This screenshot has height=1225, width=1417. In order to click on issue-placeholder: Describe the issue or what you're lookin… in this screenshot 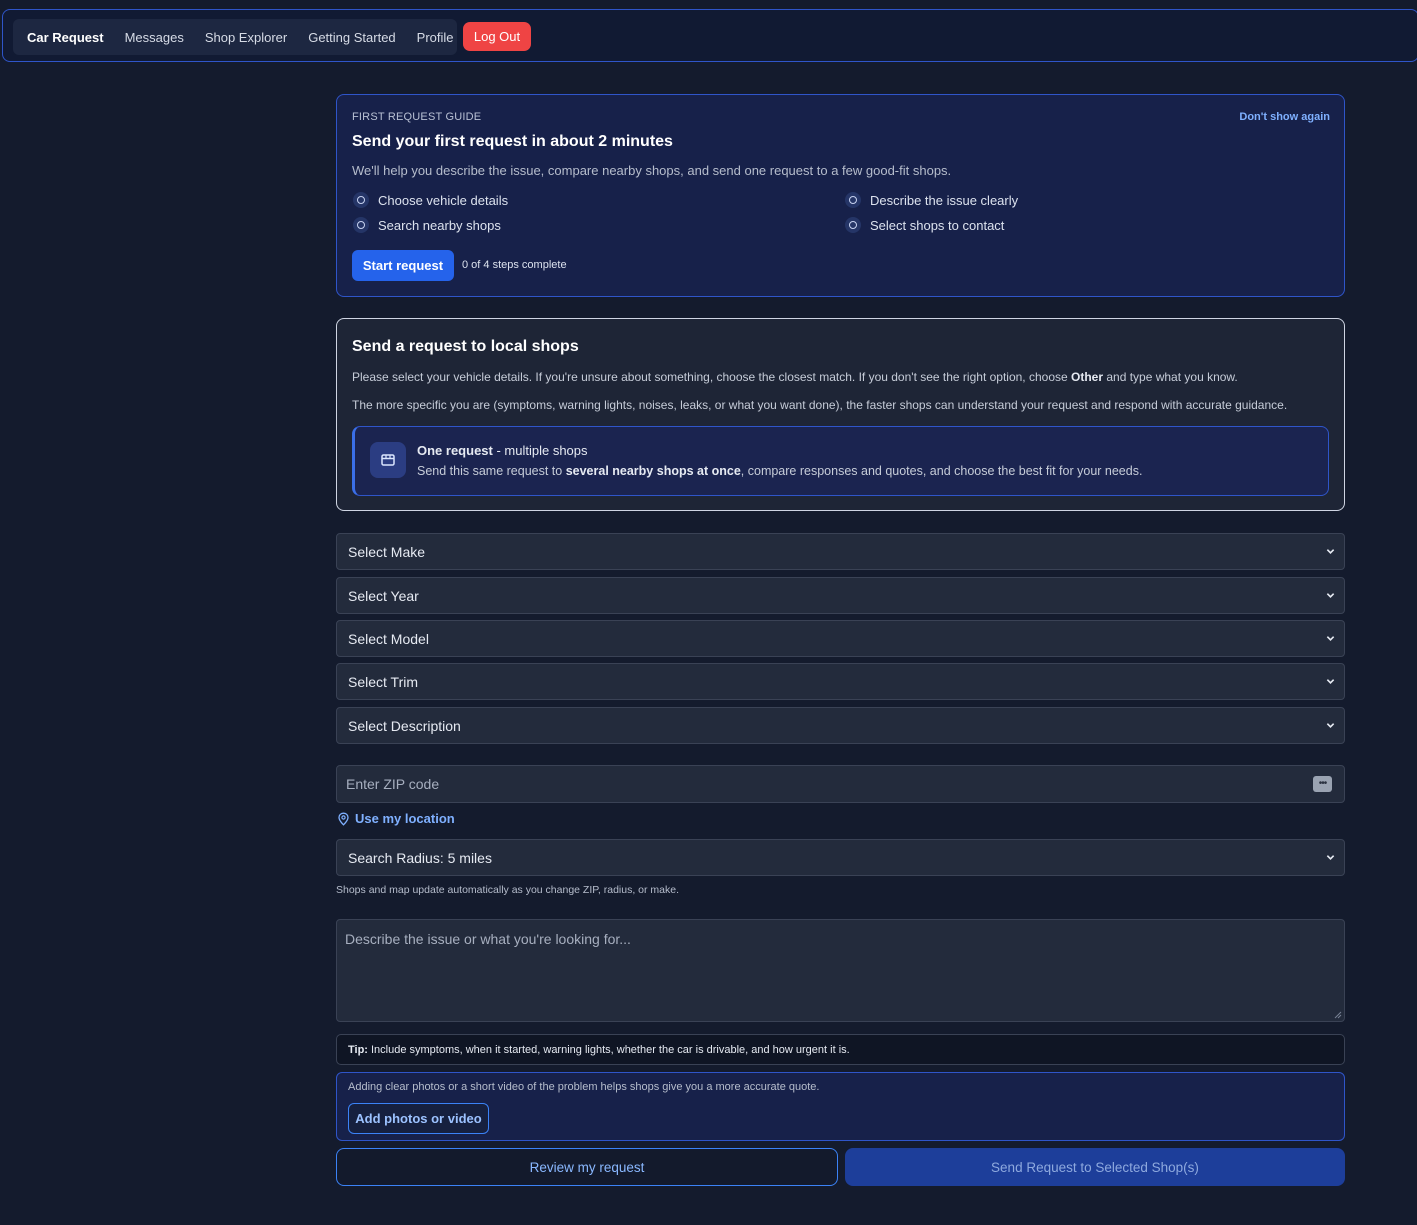, I will do `click(488, 939)`.